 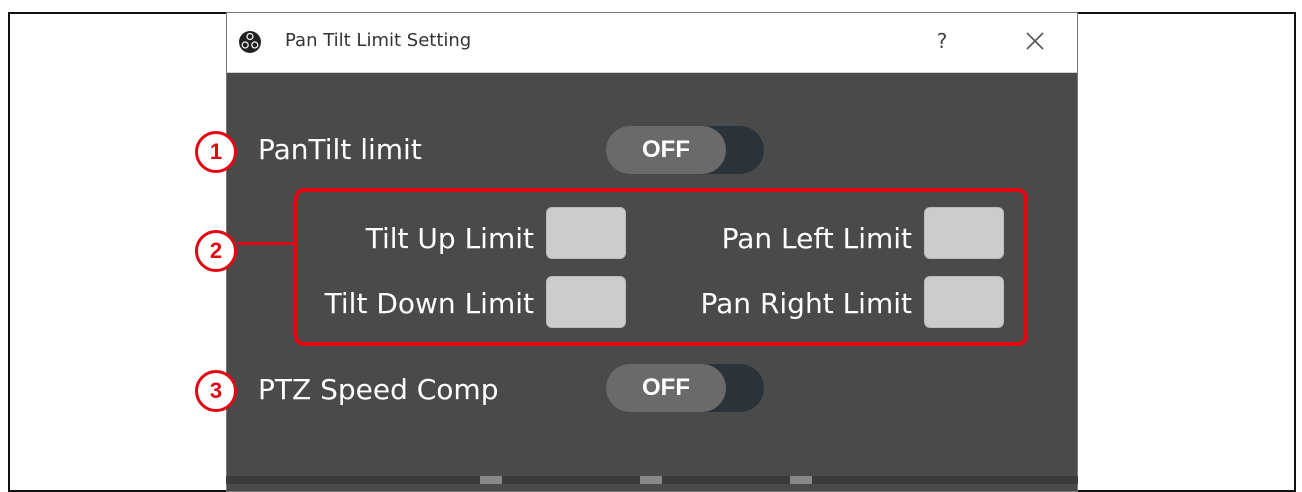 What do you see at coordinates (652, 43) in the screenshot?
I see `title-bar: Pan Tilt Limit Setting ?` at bounding box center [652, 43].